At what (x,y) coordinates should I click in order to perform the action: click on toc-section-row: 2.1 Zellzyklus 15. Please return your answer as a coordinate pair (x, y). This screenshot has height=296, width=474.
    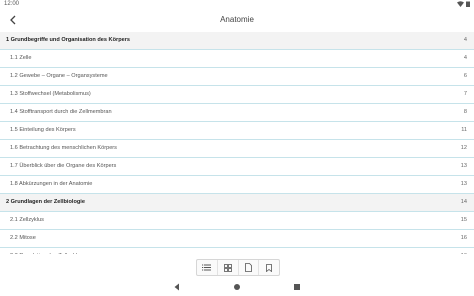
    Looking at the image, I should click on (237, 221).